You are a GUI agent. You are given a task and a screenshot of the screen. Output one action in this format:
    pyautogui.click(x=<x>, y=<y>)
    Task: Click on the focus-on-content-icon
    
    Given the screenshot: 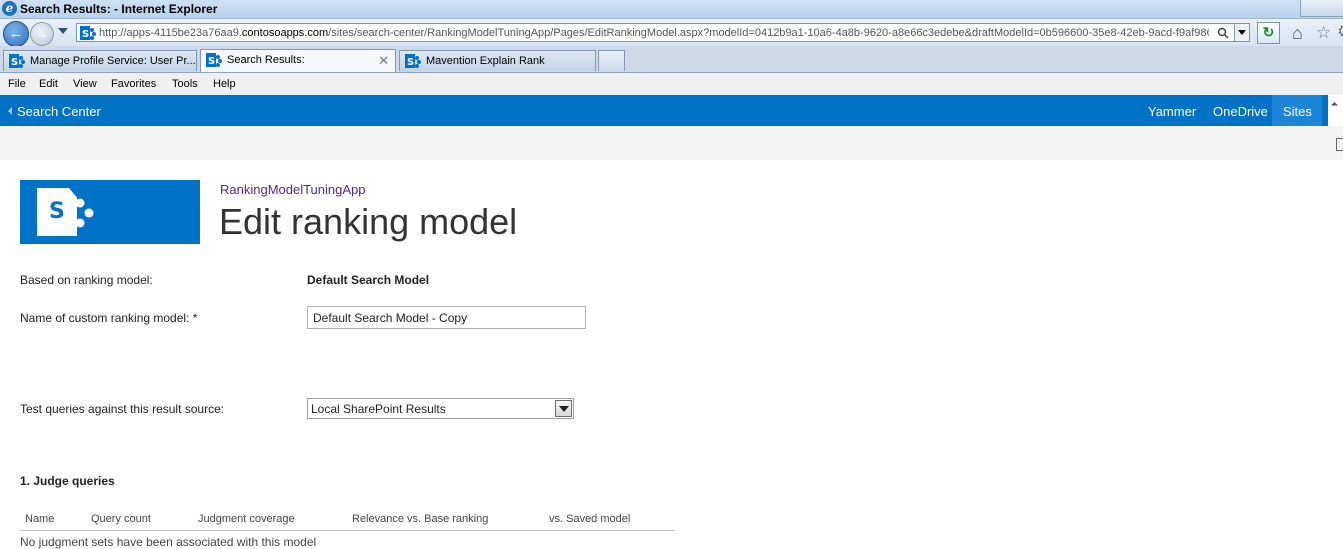 What is the action you would take?
    pyautogui.click(x=1339, y=144)
    